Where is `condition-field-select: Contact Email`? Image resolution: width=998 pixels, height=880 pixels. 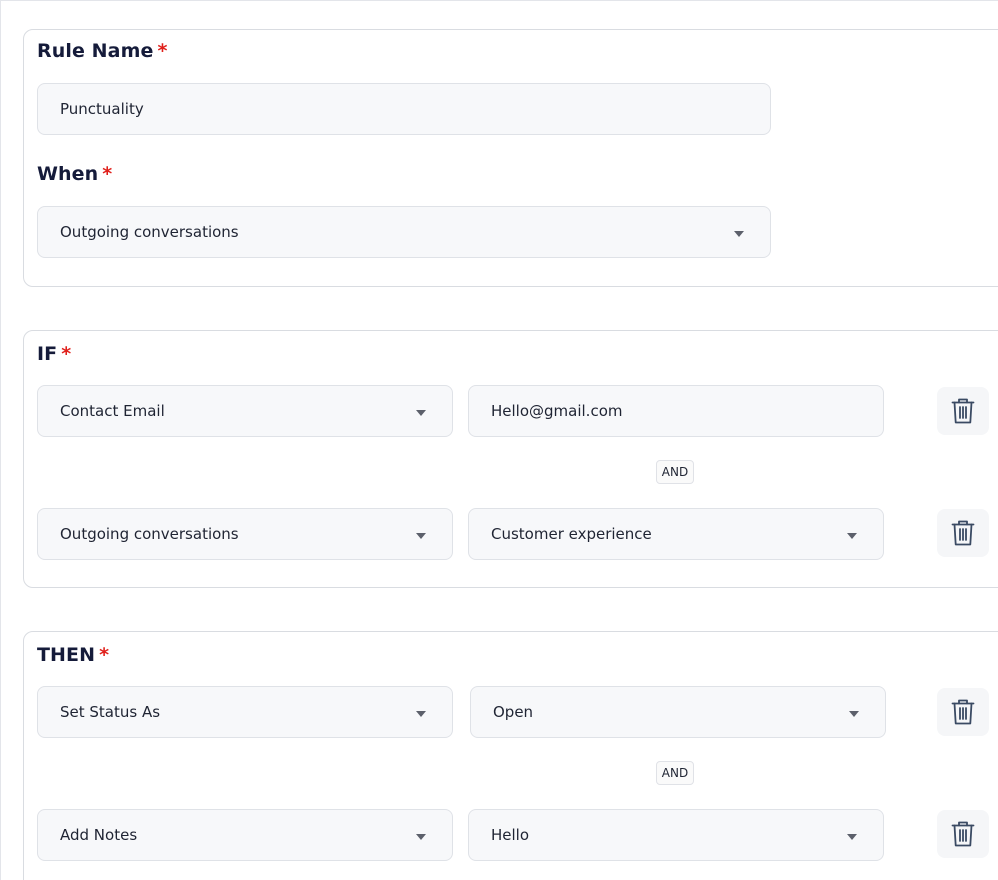
condition-field-select: Contact Email is located at coordinates (245, 411).